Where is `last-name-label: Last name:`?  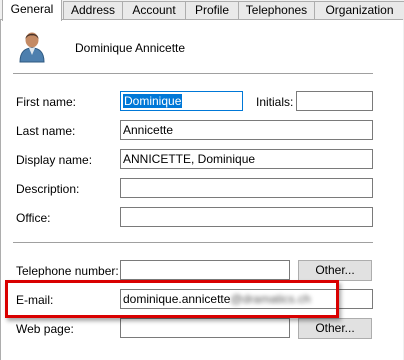
last-name-label: Last name: is located at coordinates (46, 131).